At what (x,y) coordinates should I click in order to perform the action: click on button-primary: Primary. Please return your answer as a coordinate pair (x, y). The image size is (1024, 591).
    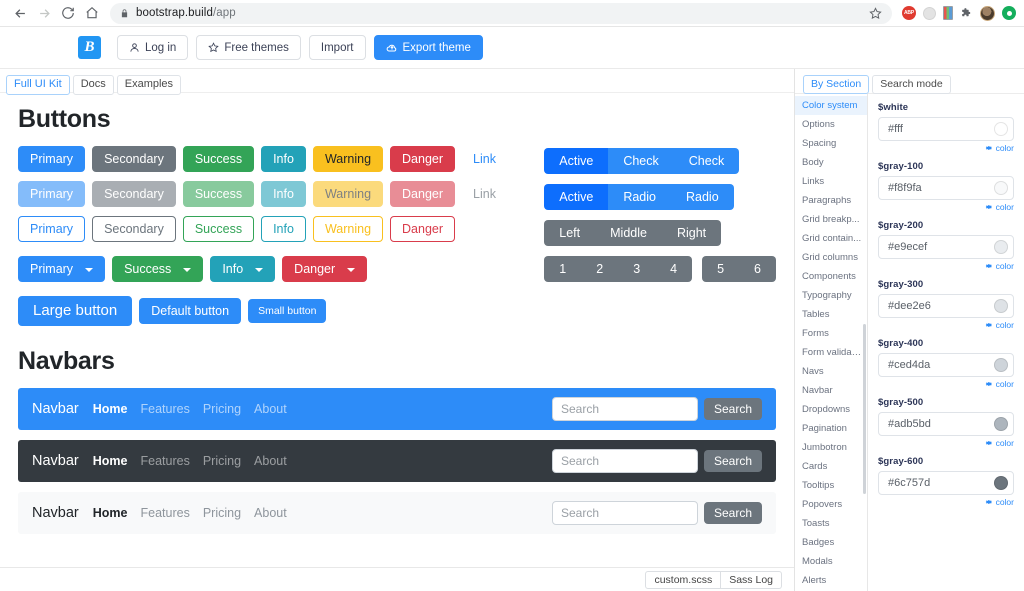
    Looking at the image, I should click on (52, 159).